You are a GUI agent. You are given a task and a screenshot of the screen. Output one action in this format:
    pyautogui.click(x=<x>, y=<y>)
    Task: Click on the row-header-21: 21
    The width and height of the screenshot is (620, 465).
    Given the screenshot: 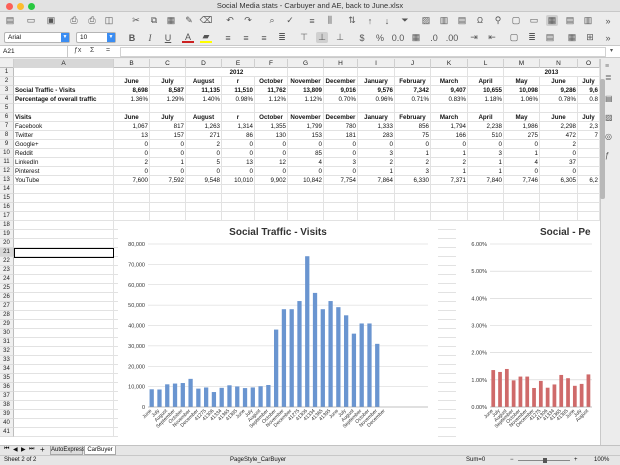 What is the action you would take?
    pyautogui.click(x=7, y=252)
    